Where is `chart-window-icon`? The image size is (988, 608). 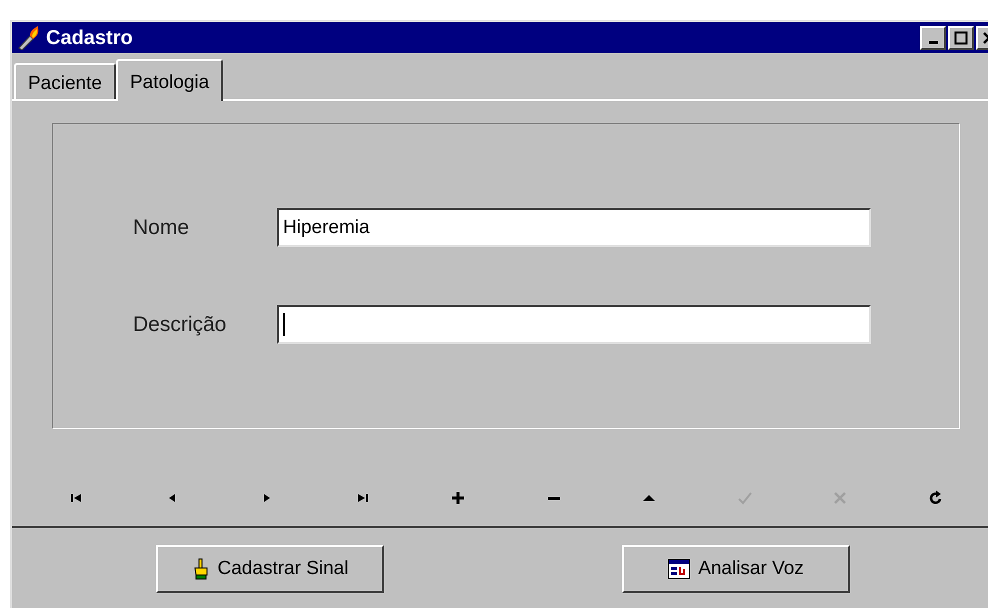 chart-window-icon is located at coordinates (679, 569).